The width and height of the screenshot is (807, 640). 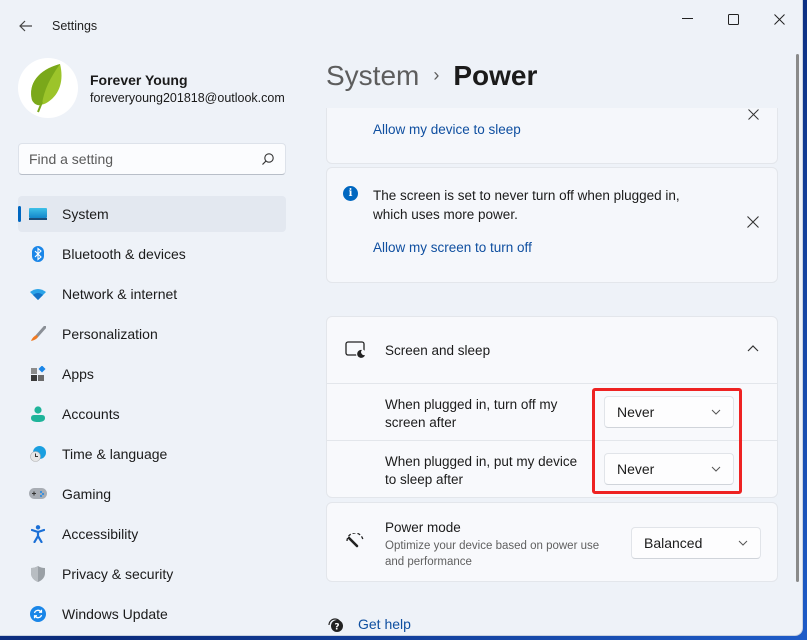 I want to click on power-mode-title: Power mode, so click(x=423, y=527).